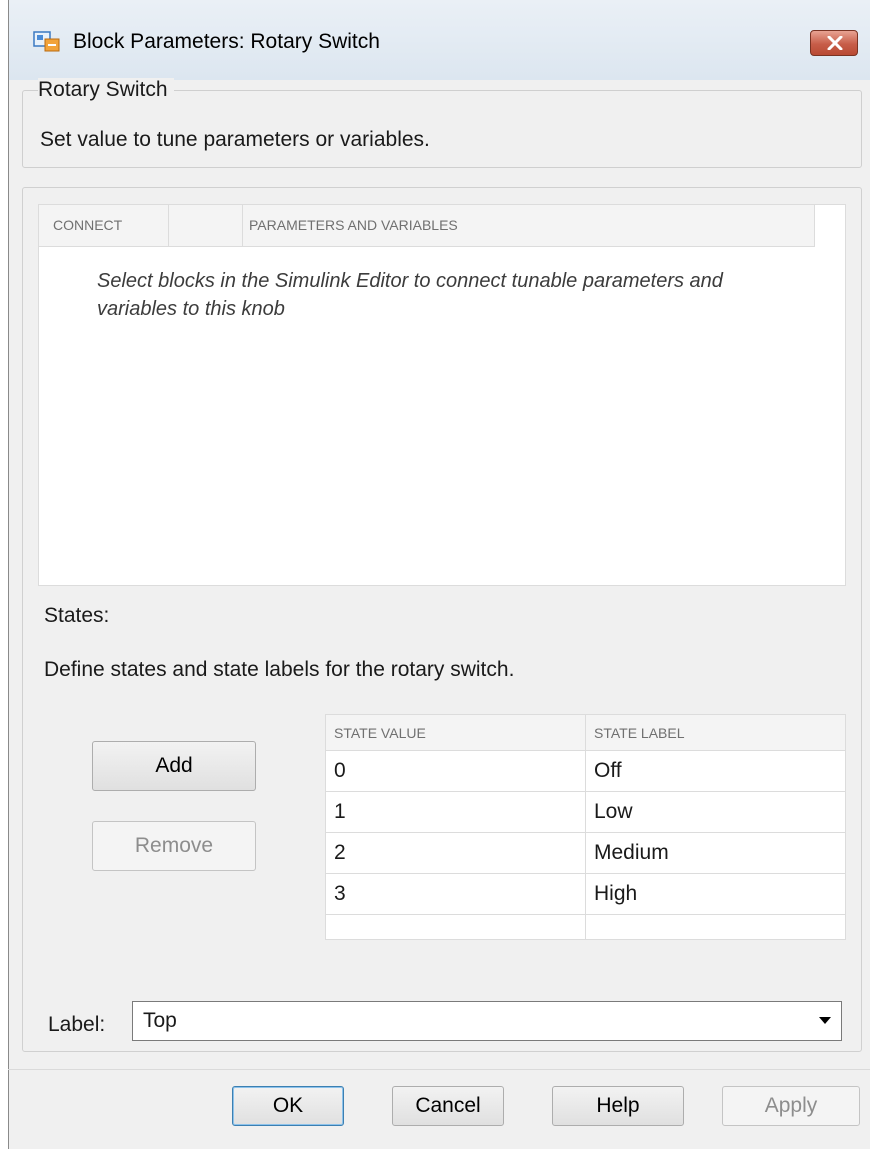  I want to click on close-button, so click(834, 43).